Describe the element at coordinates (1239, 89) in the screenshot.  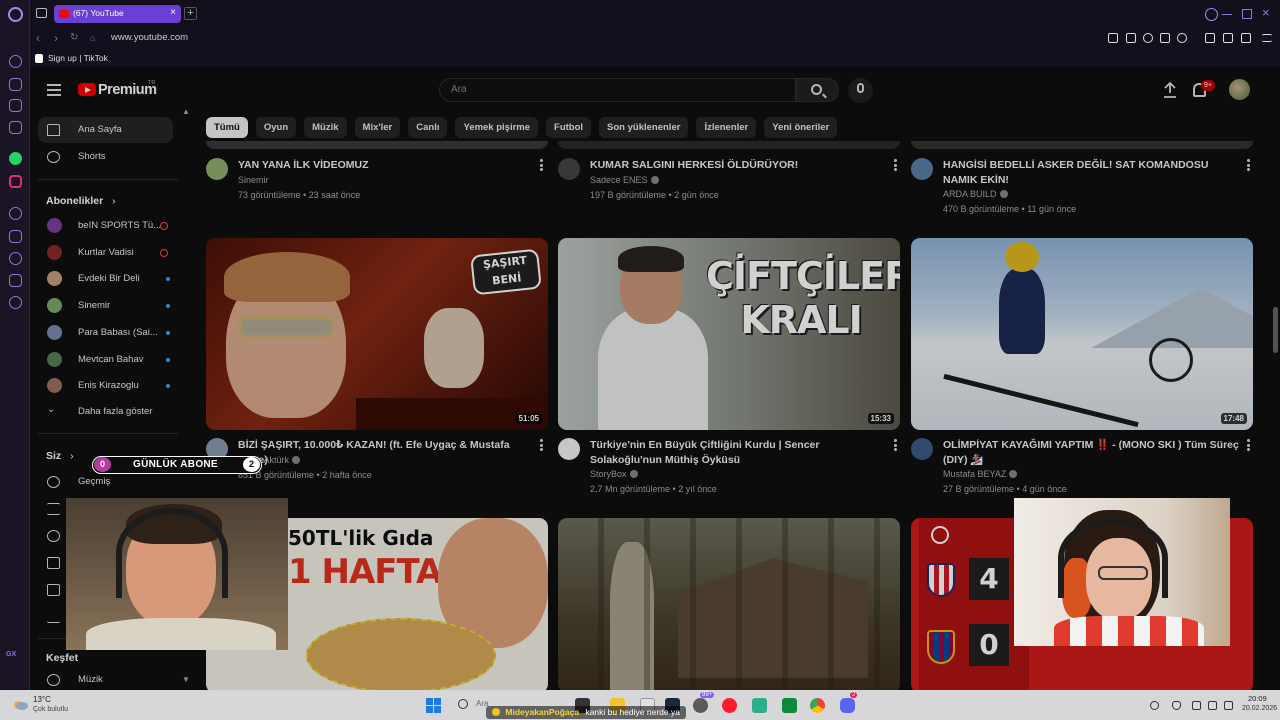
I see `account-avatar` at that location.